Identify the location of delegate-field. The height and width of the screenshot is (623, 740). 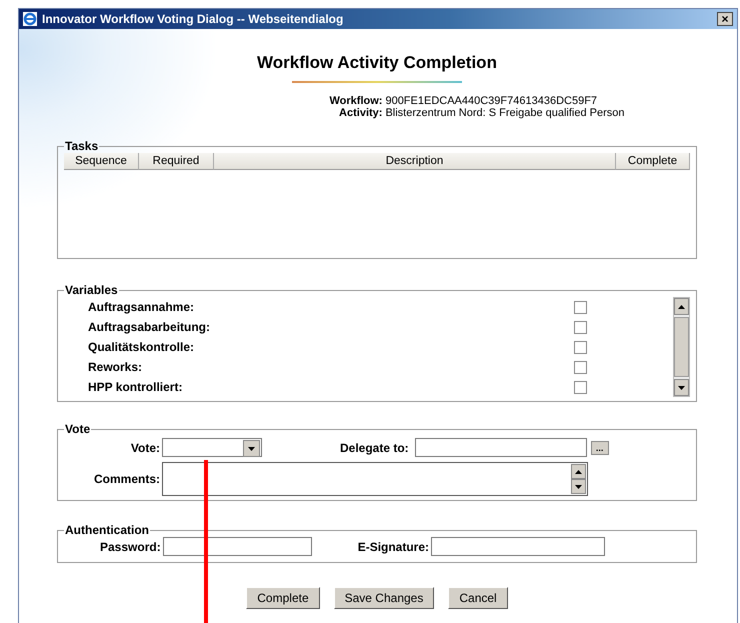
(500, 447).